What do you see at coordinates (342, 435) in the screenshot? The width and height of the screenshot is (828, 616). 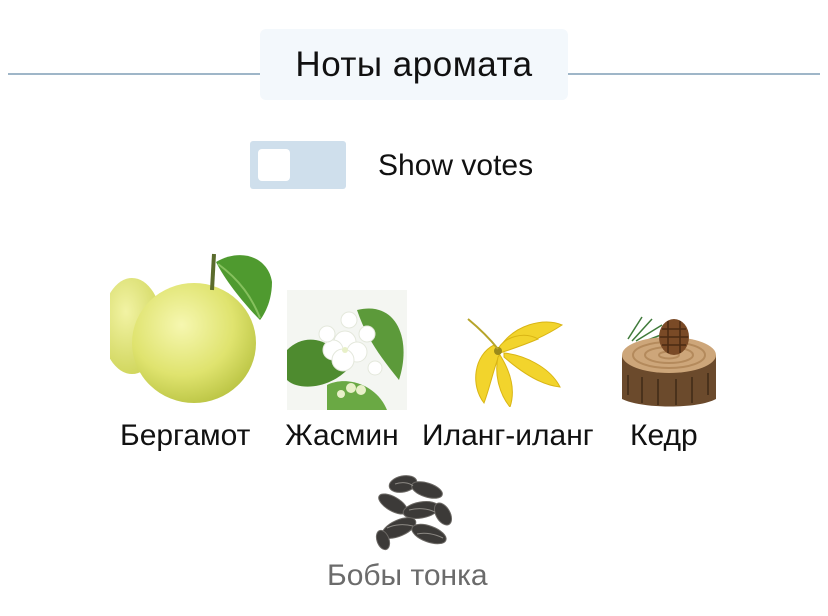 I see `note-label: Жасмин` at bounding box center [342, 435].